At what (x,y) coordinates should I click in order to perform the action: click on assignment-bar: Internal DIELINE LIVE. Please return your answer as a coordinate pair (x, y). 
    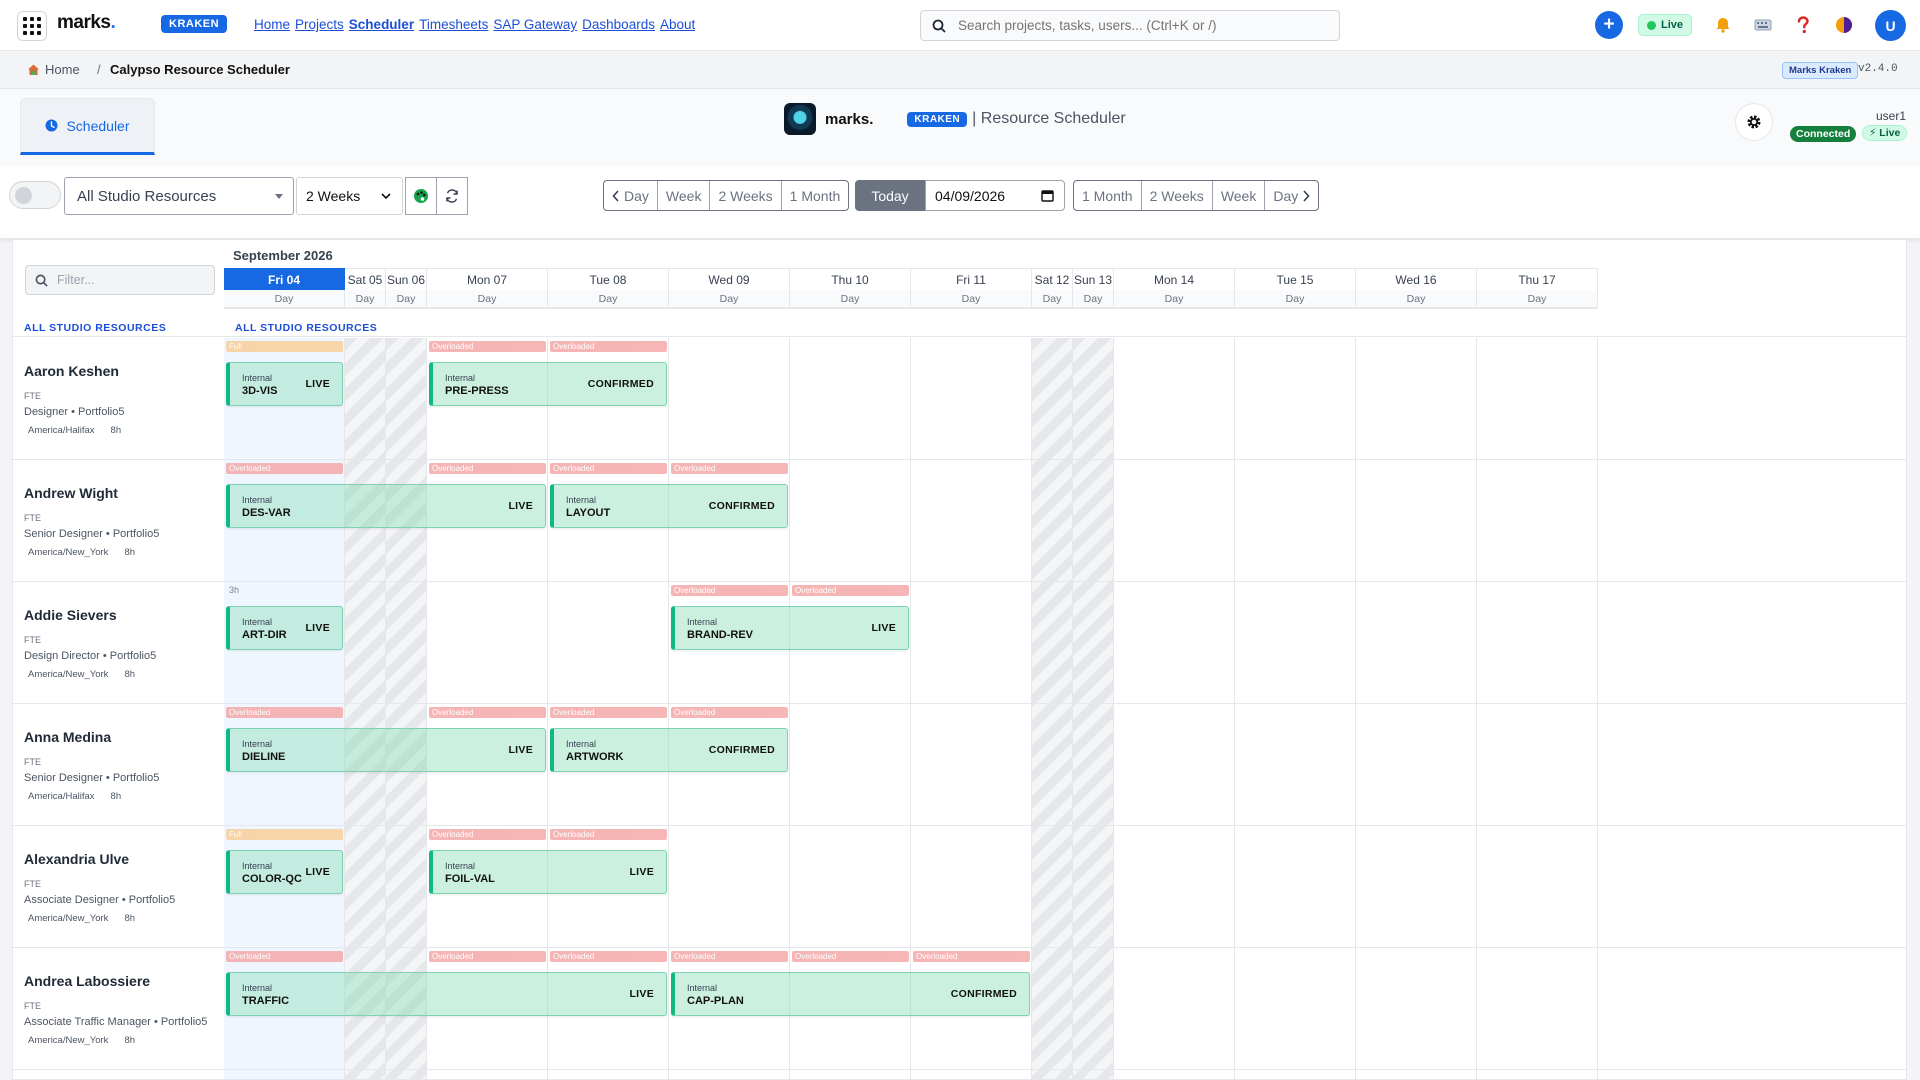
    Looking at the image, I should click on (386, 750).